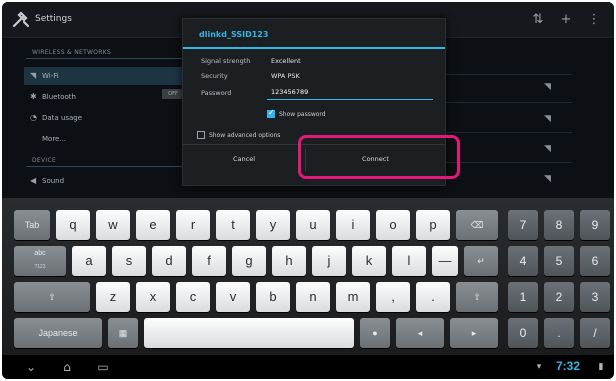 This screenshot has width=616, height=381. What do you see at coordinates (123, 333) in the screenshot?
I see `keyboard-settings-key: ▦` at bounding box center [123, 333].